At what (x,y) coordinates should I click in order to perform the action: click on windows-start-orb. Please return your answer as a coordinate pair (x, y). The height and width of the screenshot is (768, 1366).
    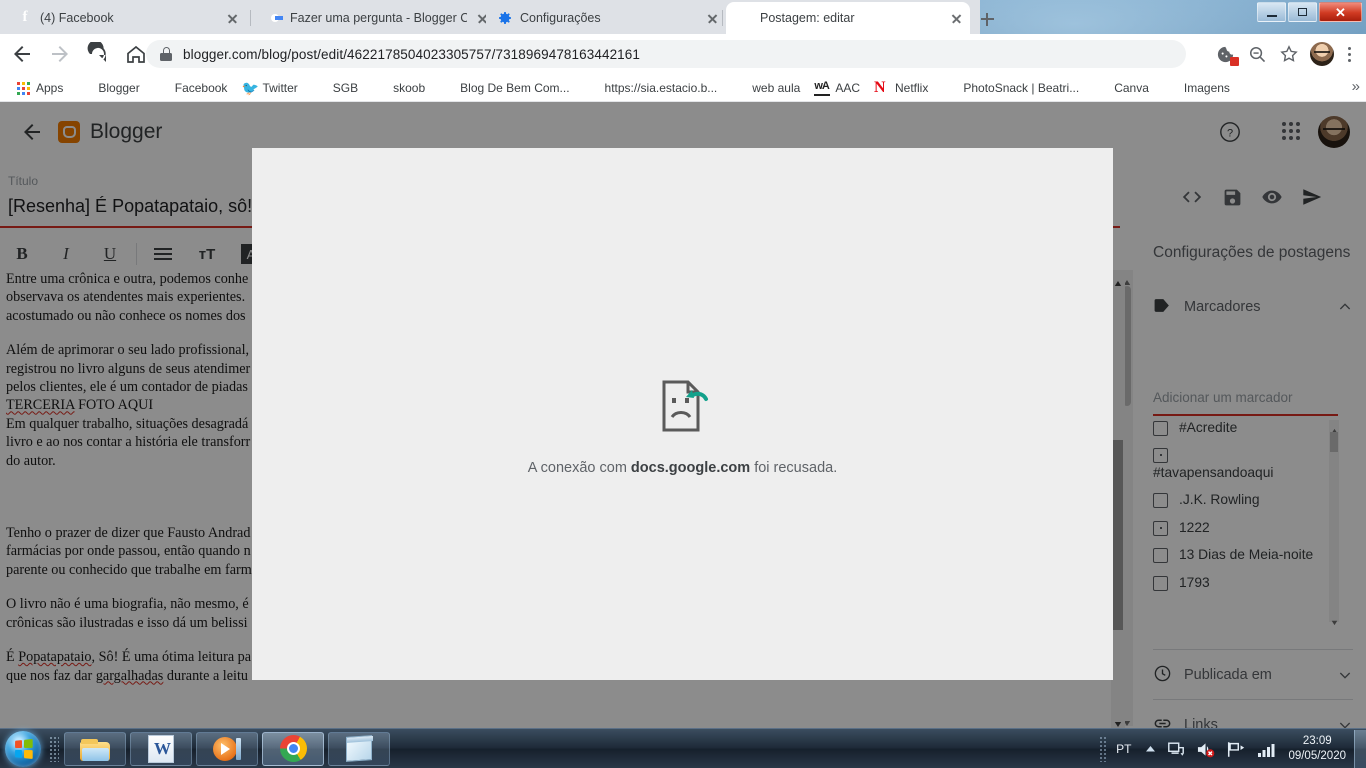
    Looking at the image, I should click on (23, 749).